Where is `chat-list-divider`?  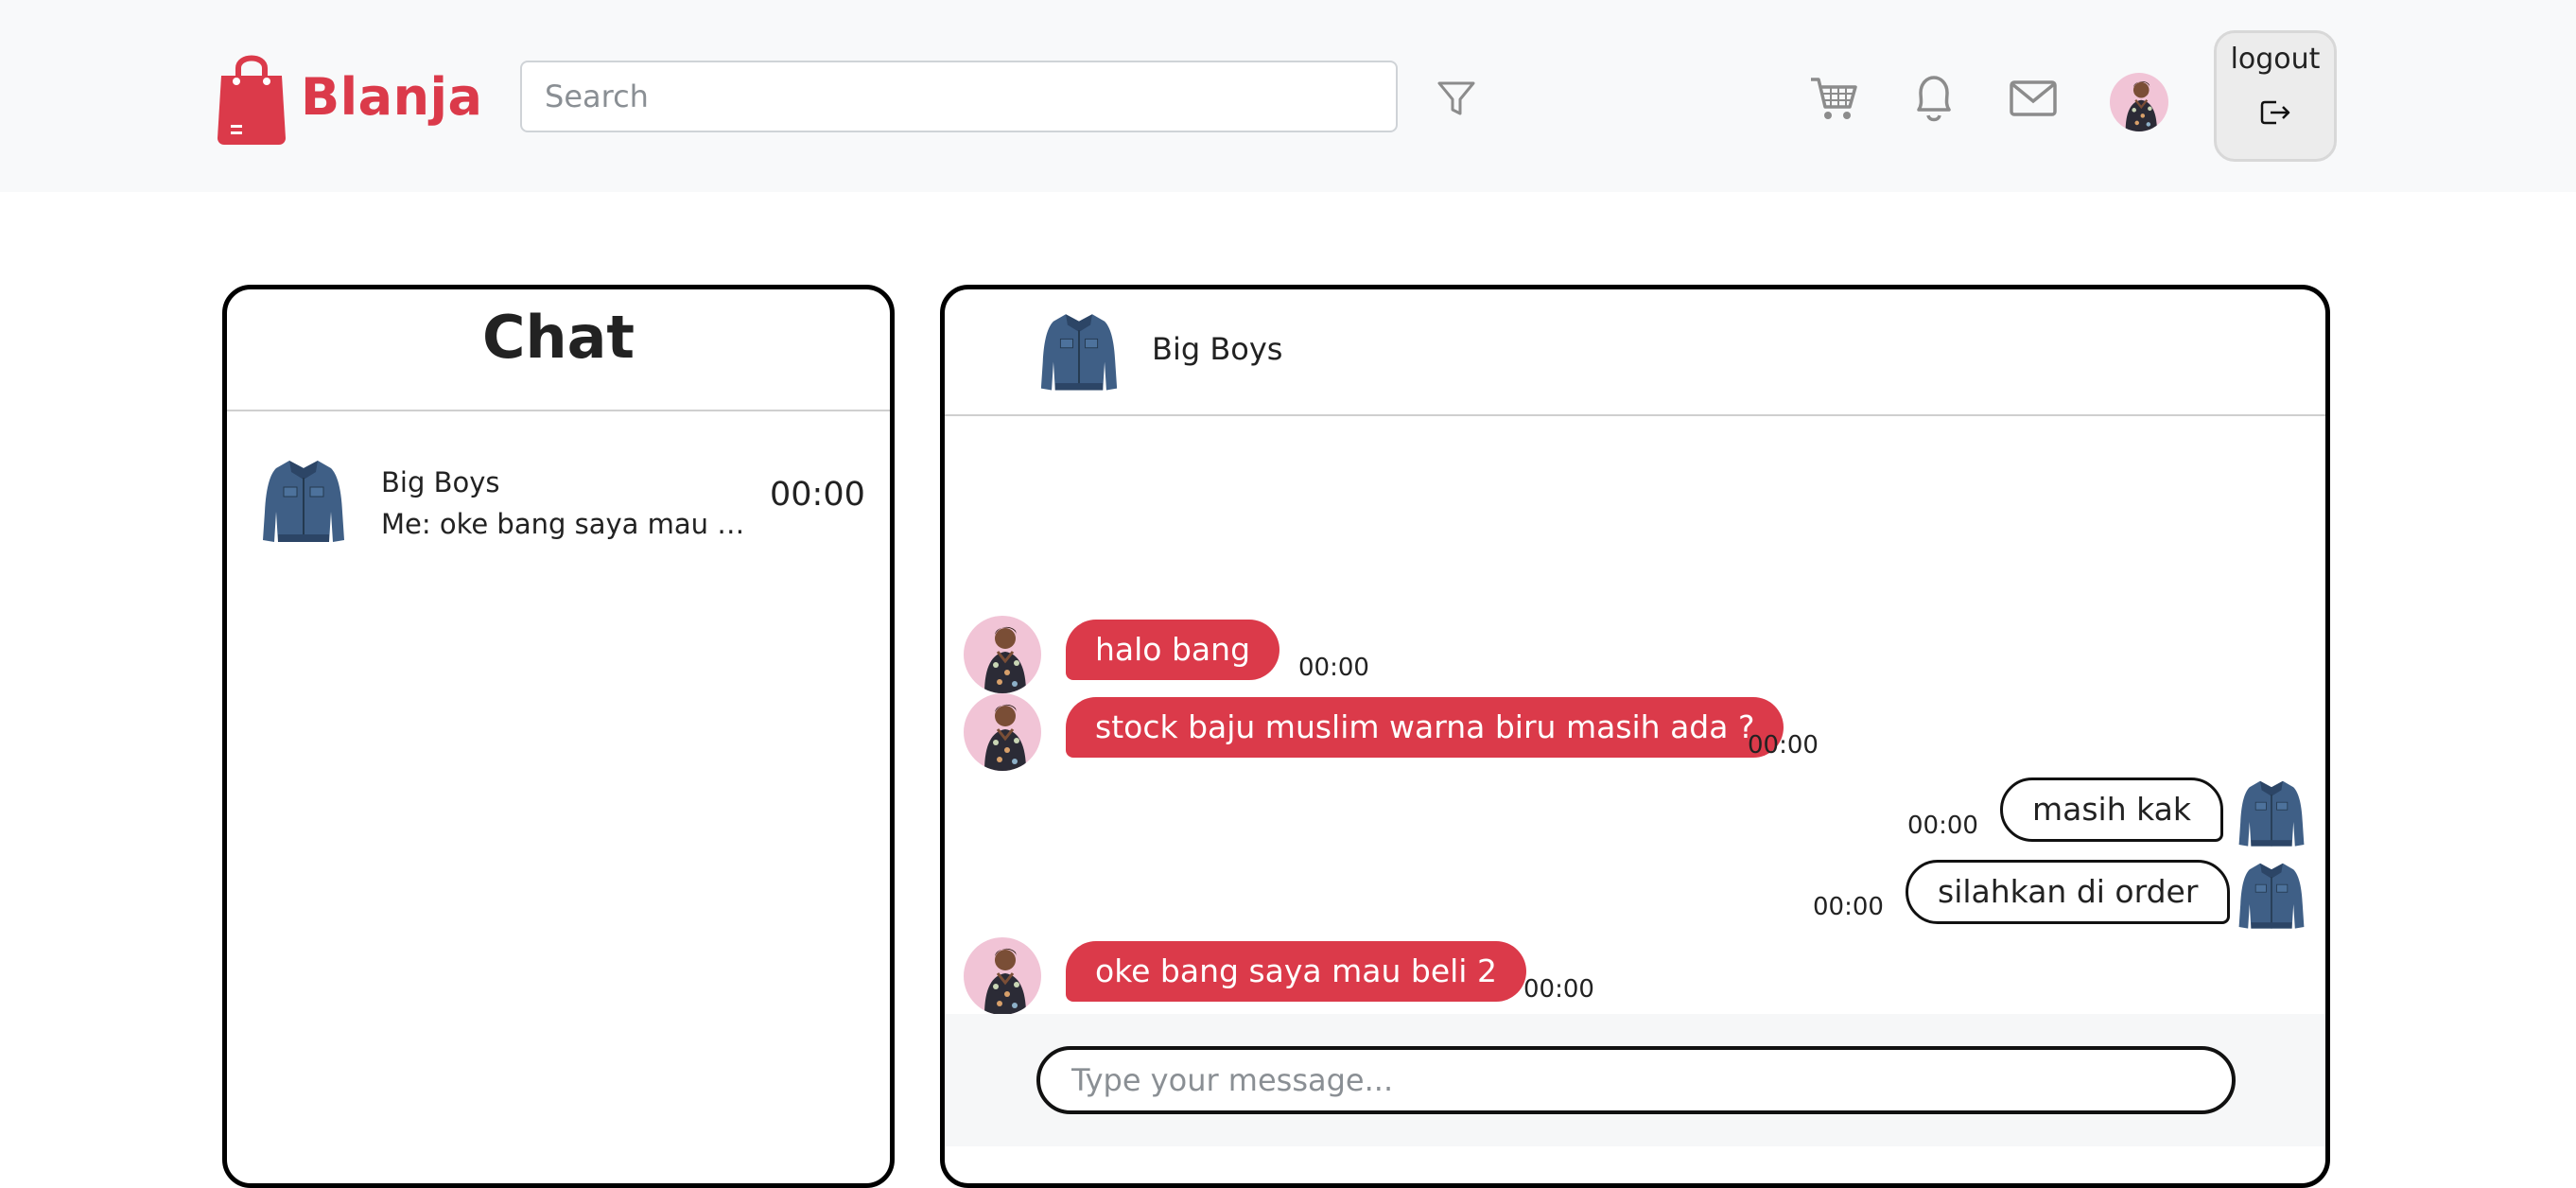 chat-list-divider is located at coordinates (558, 411).